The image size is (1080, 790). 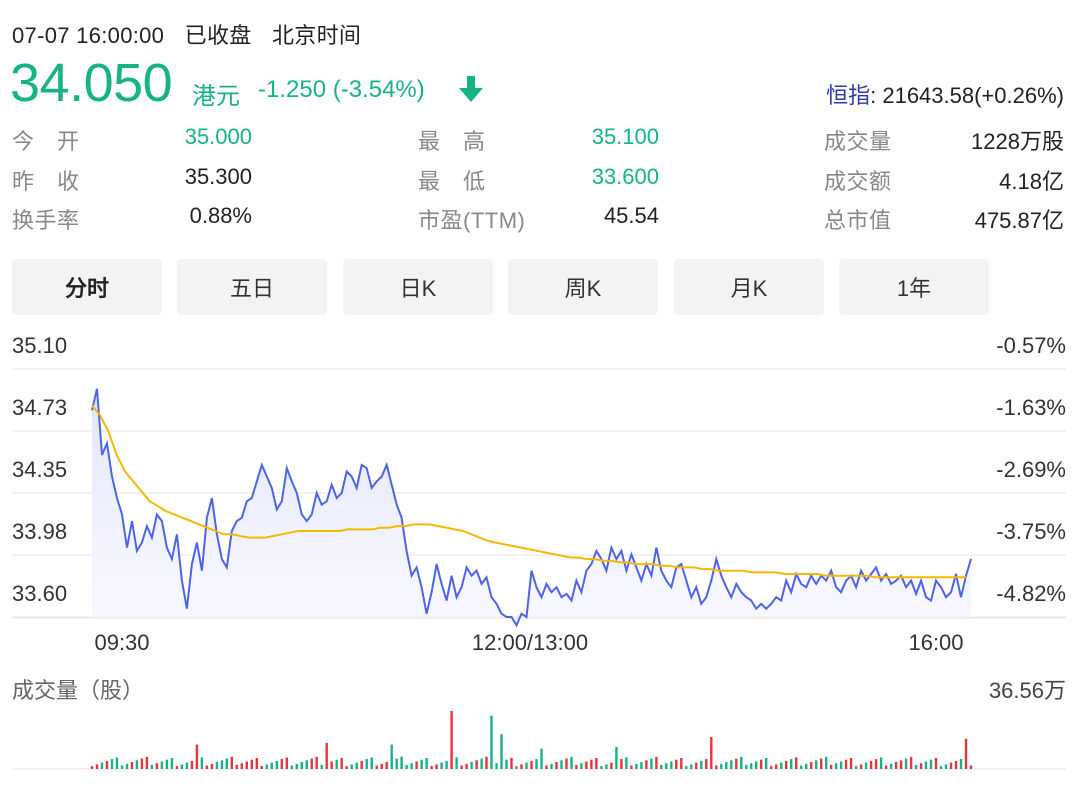 What do you see at coordinates (1017, 141) in the screenshot?
I see `volume-value: 1228万股` at bounding box center [1017, 141].